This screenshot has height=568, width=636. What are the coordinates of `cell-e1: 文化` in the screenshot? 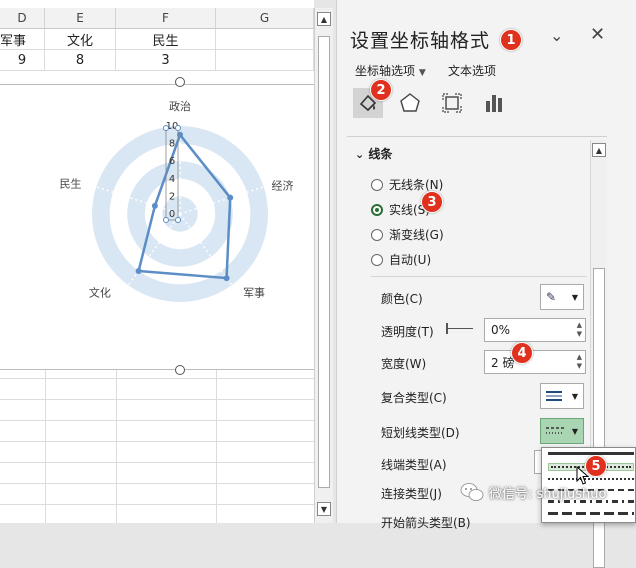 It's located at (80, 39).